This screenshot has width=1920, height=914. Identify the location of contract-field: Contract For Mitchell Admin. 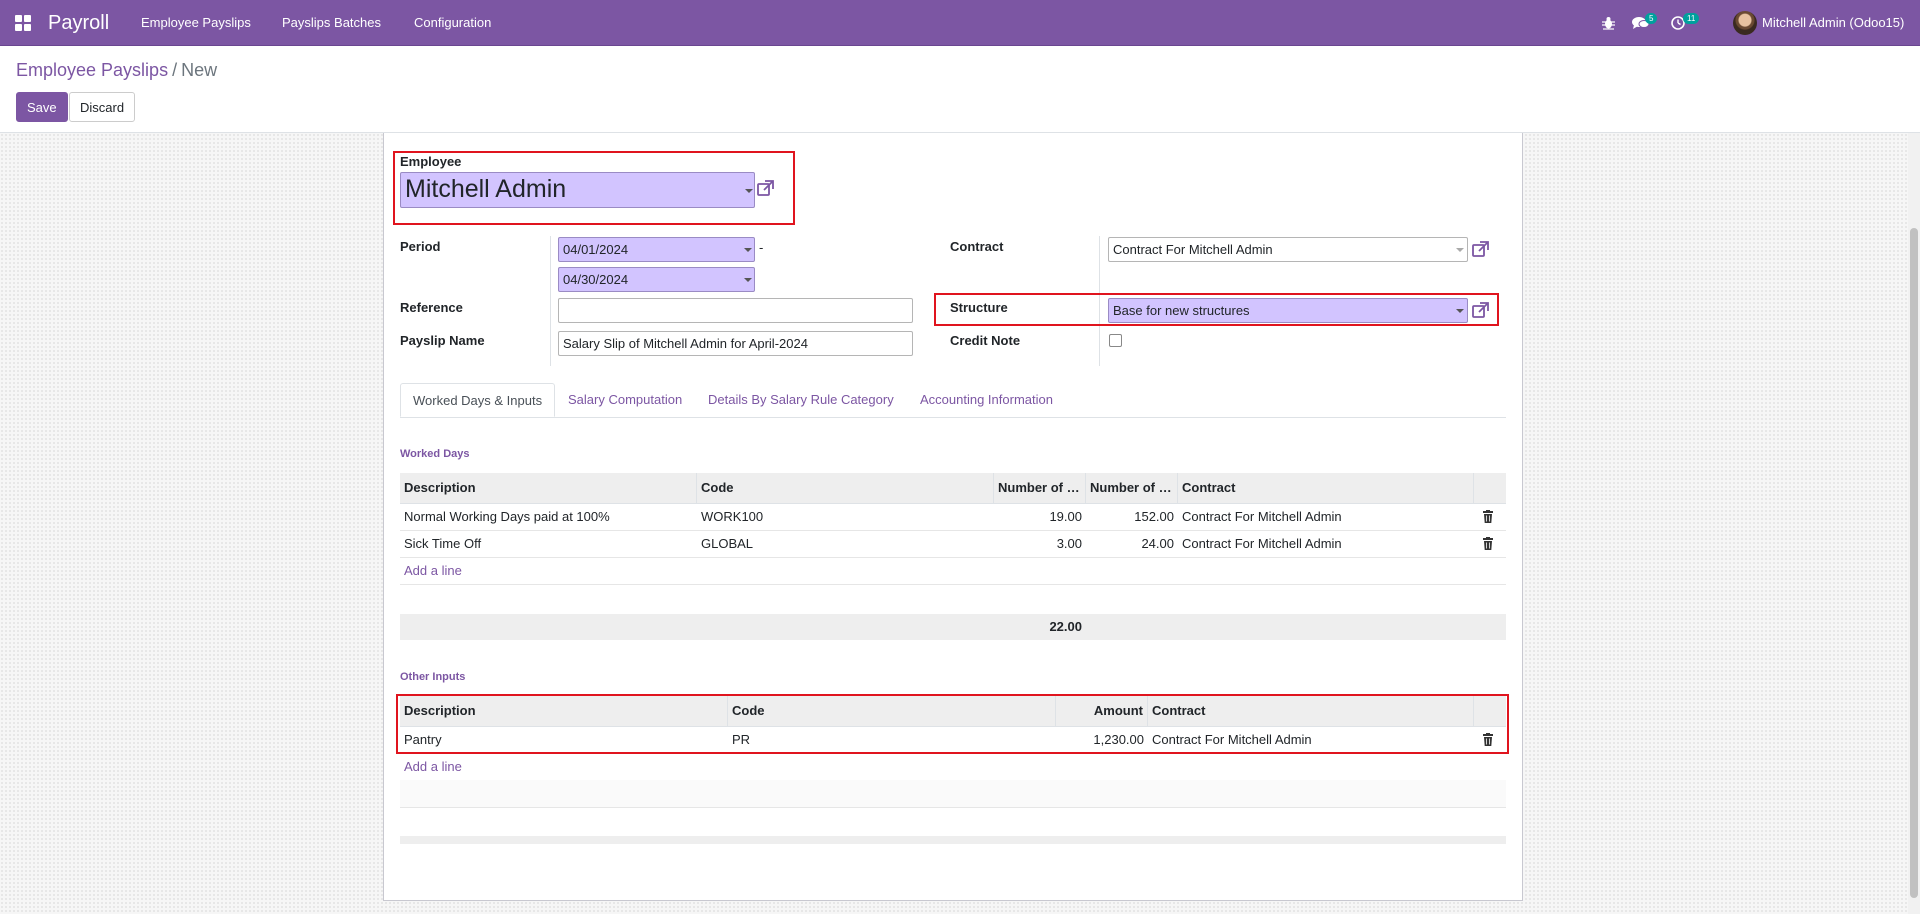
(1288, 249).